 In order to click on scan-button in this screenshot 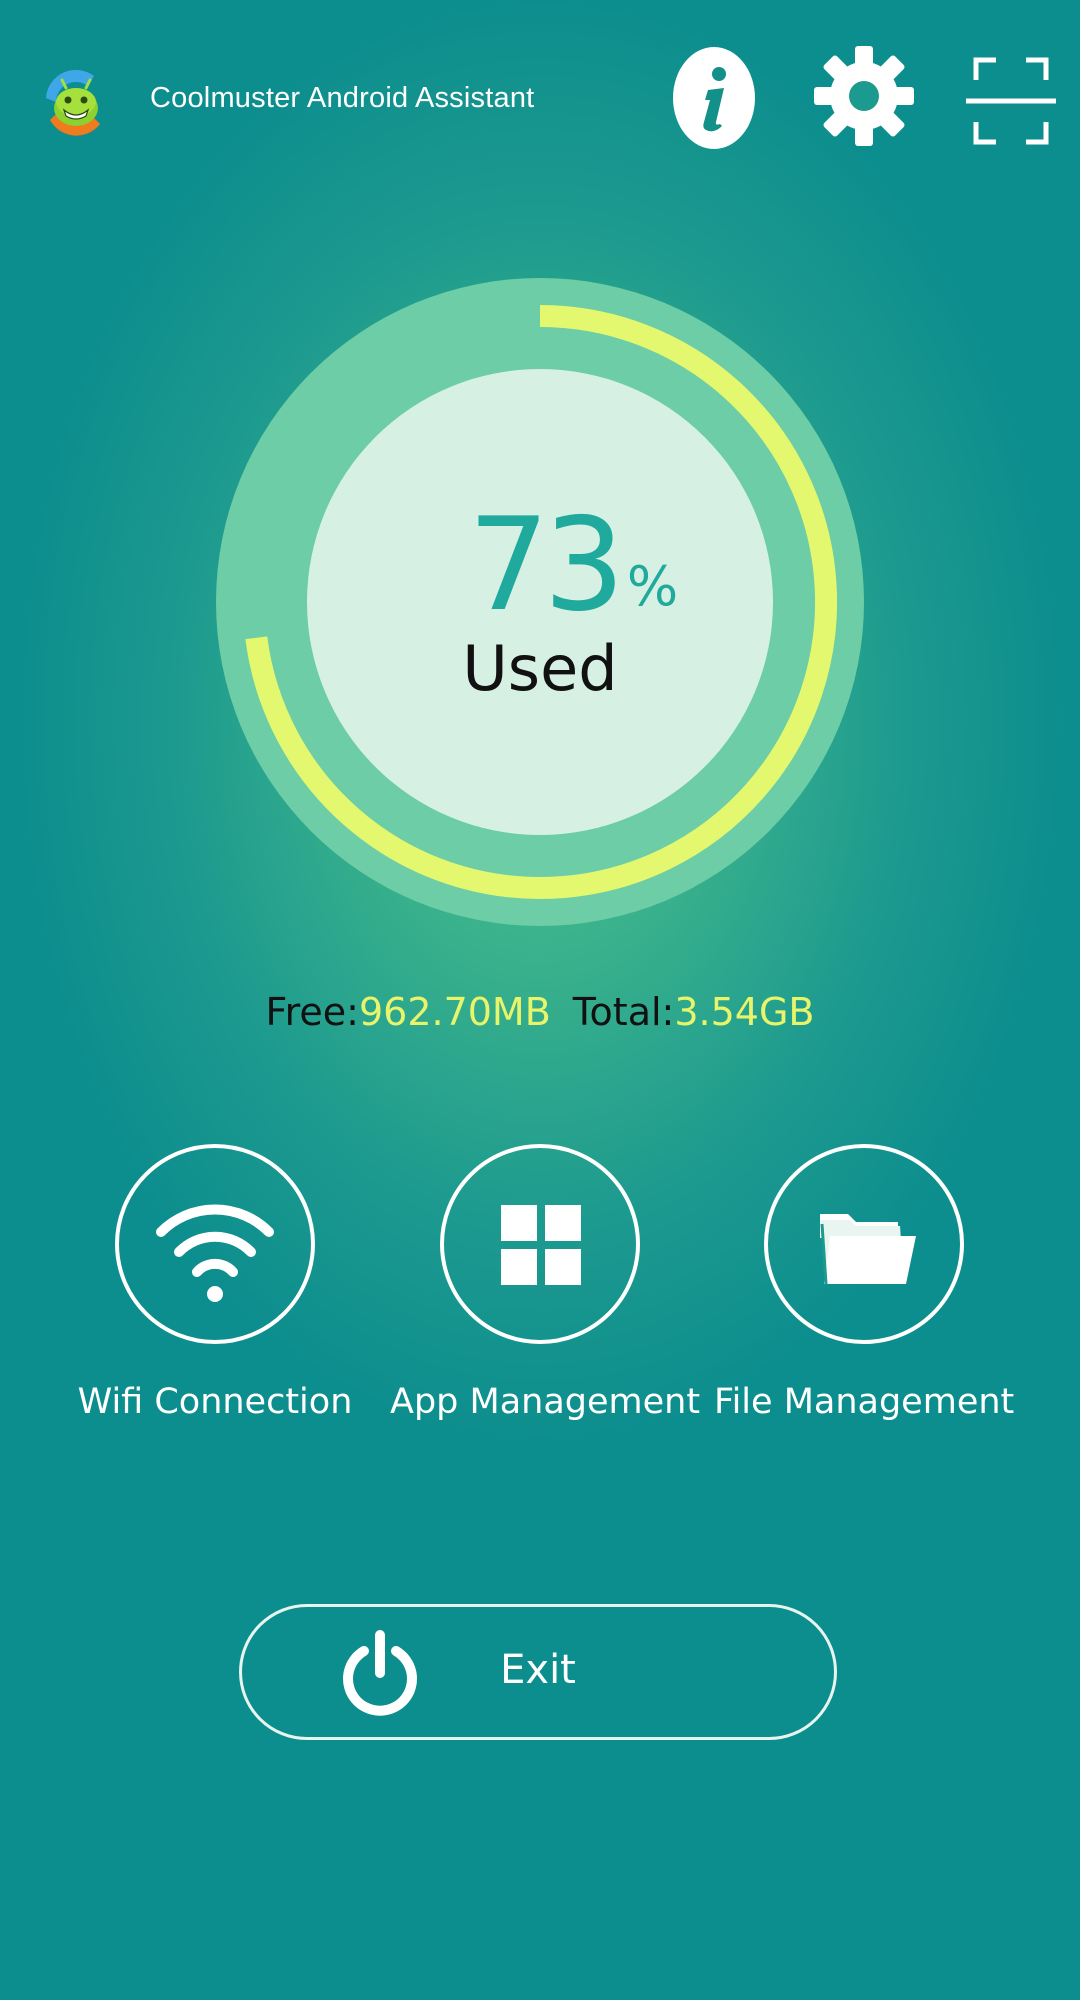, I will do `click(1011, 101)`.